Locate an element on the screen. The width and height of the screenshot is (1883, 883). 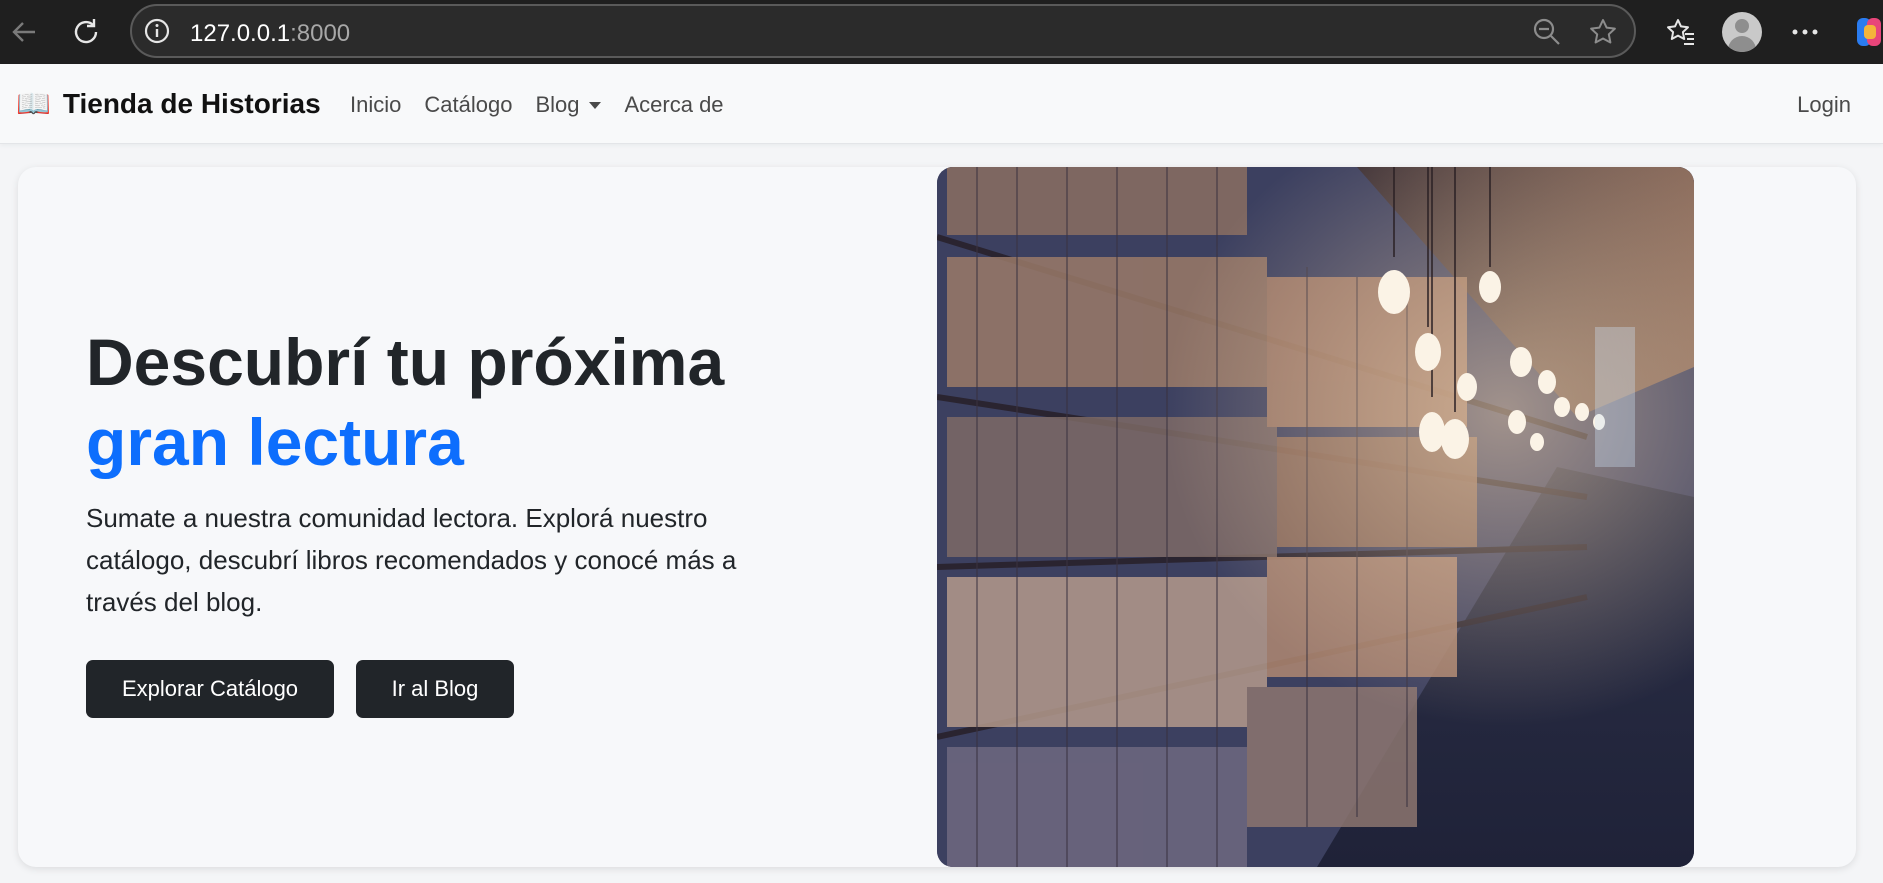
brand: 📖 Tienda de Historias is located at coordinates (168, 104).